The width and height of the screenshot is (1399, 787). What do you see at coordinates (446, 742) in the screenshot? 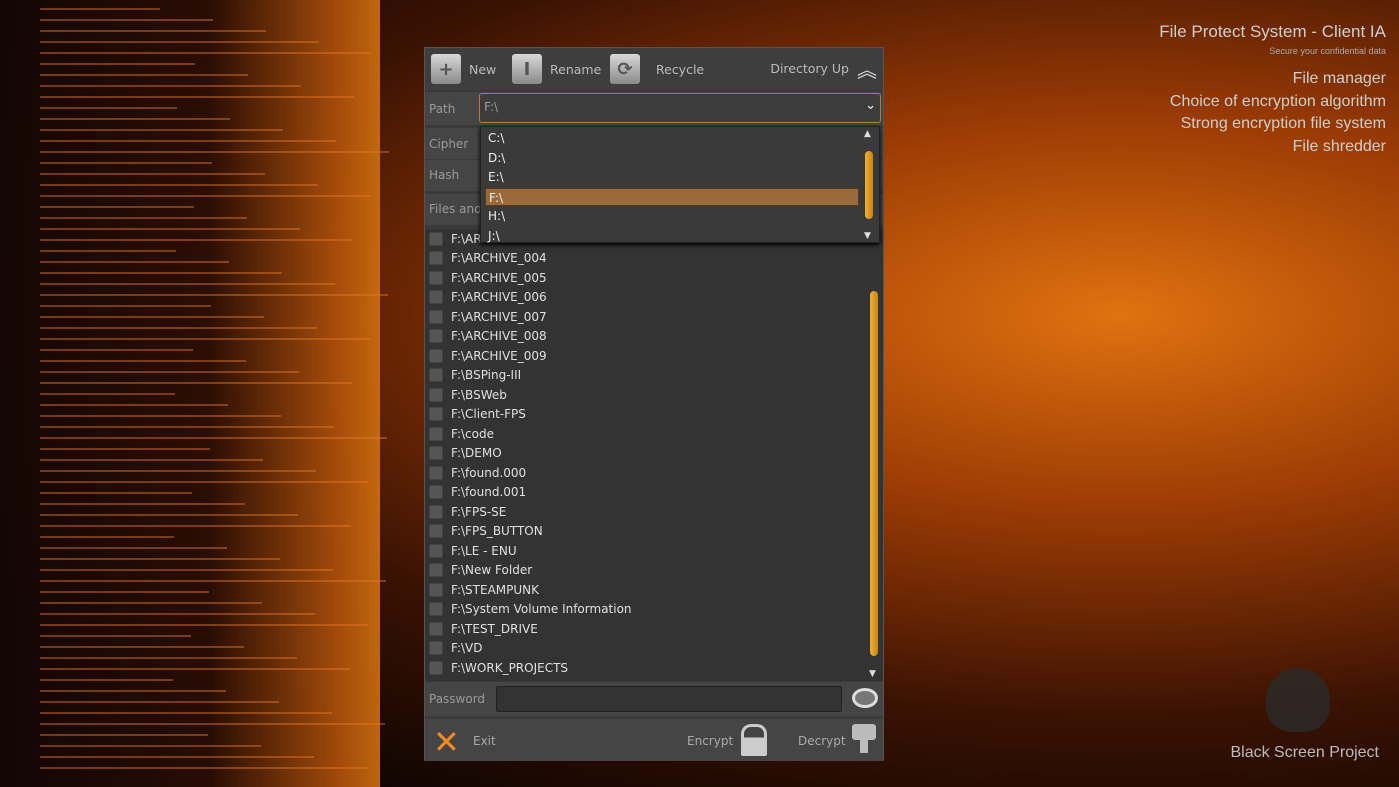
I see `exit-x-icon: ✕` at bounding box center [446, 742].